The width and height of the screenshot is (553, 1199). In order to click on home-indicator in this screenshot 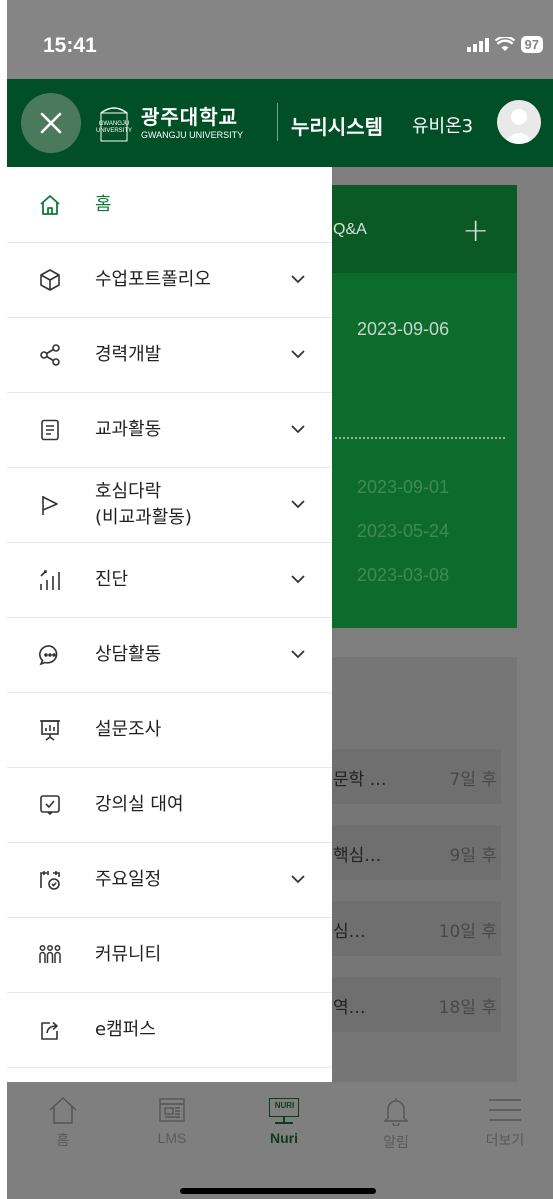, I will do `click(278, 1191)`.